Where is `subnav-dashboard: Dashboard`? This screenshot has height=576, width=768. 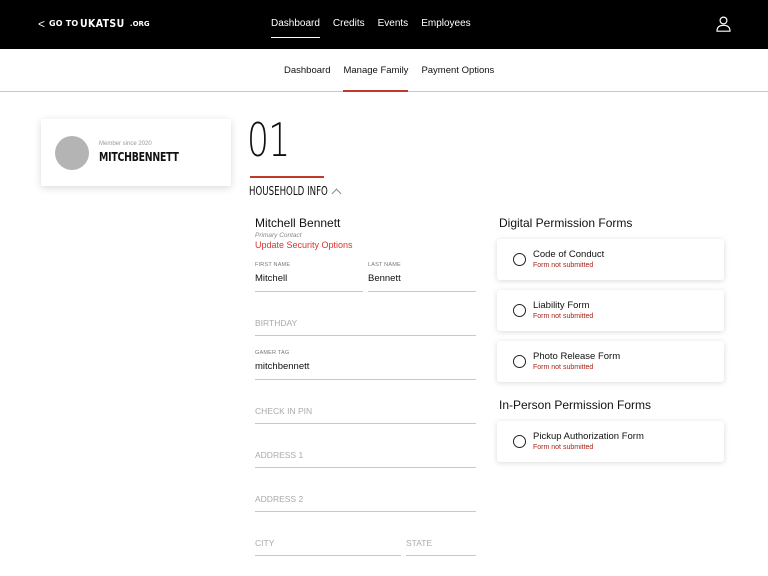 subnav-dashboard: Dashboard is located at coordinates (307, 78).